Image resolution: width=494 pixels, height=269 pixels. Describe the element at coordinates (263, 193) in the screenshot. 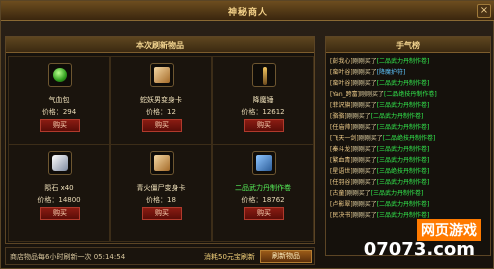

I see `shop-slot-6: 二品武力丹制作卷 价格：18762 购买` at that location.